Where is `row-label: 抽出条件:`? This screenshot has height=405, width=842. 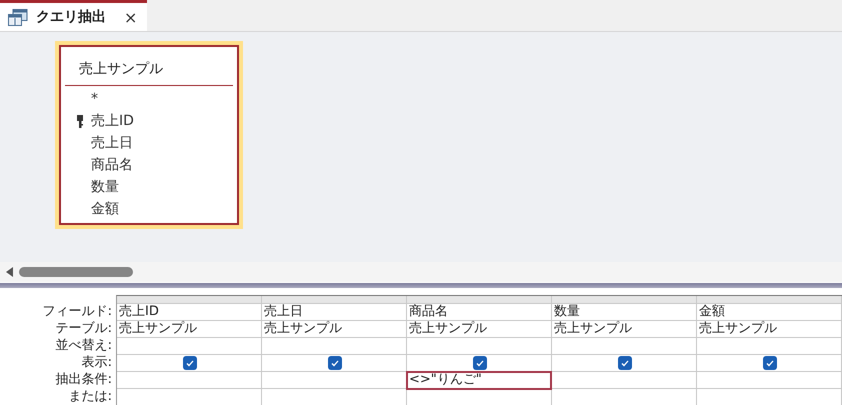
row-label: 抽出条件: is located at coordinates (83, 379).